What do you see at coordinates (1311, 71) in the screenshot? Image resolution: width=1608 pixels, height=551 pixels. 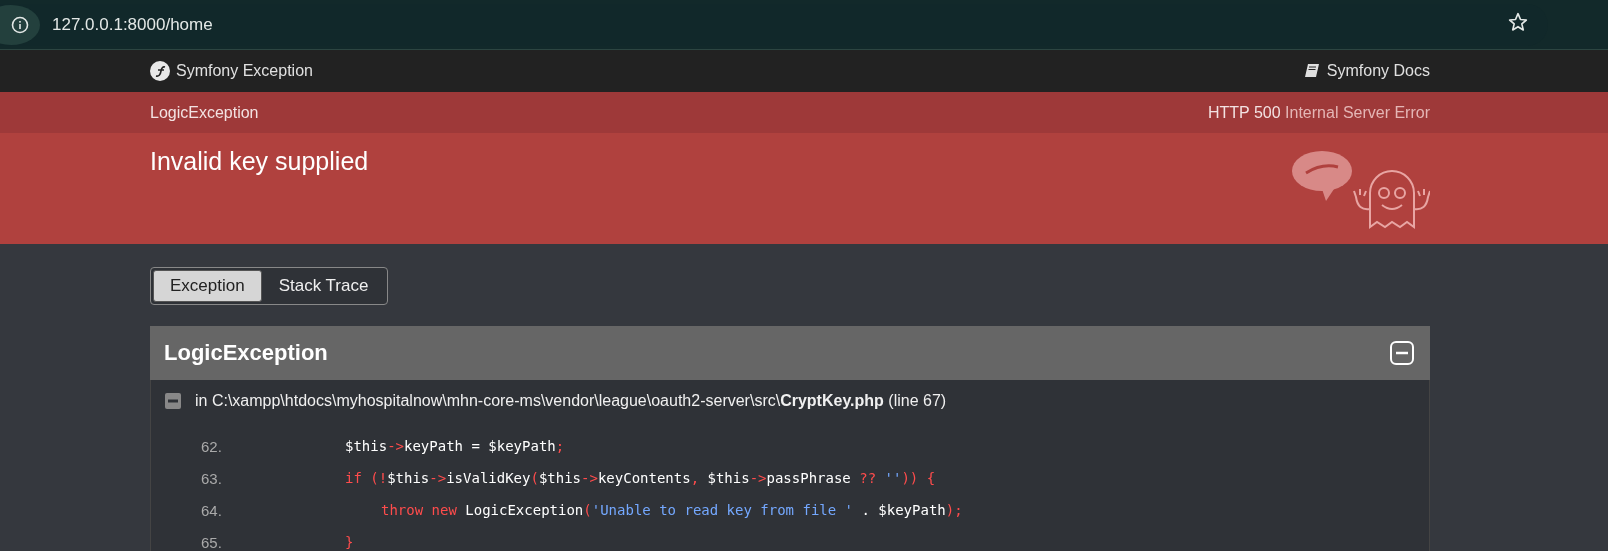 I see `book-icon` at bounding box center [1311, 71].